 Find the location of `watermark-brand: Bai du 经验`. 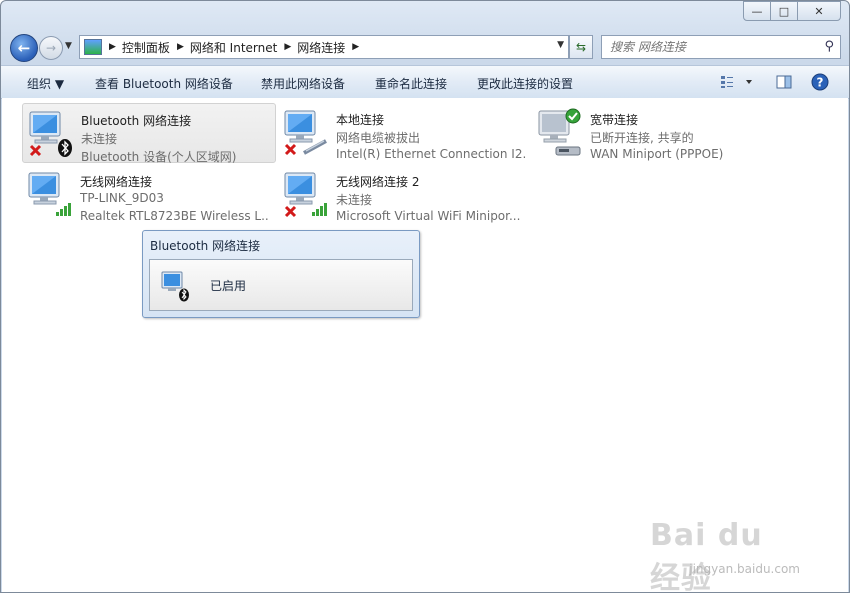

watermark-brand: Bai du 经验 is located at coordinates (706, 555).